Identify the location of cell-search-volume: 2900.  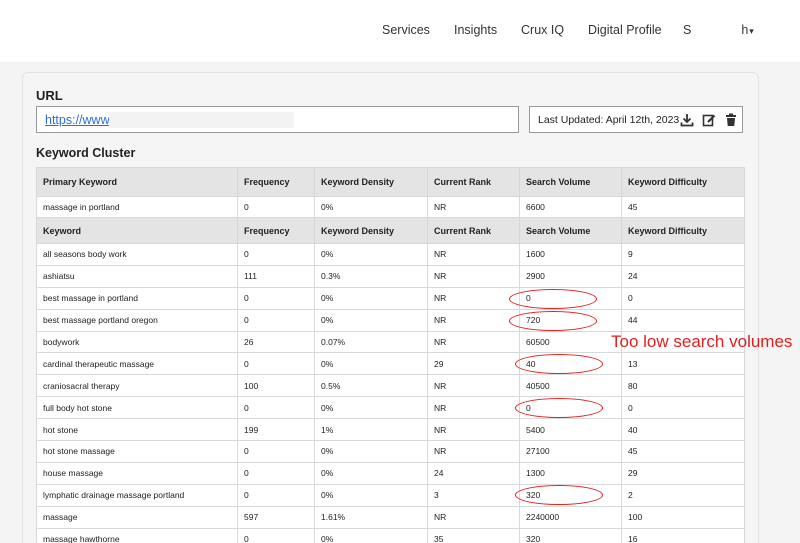
(570, 276).